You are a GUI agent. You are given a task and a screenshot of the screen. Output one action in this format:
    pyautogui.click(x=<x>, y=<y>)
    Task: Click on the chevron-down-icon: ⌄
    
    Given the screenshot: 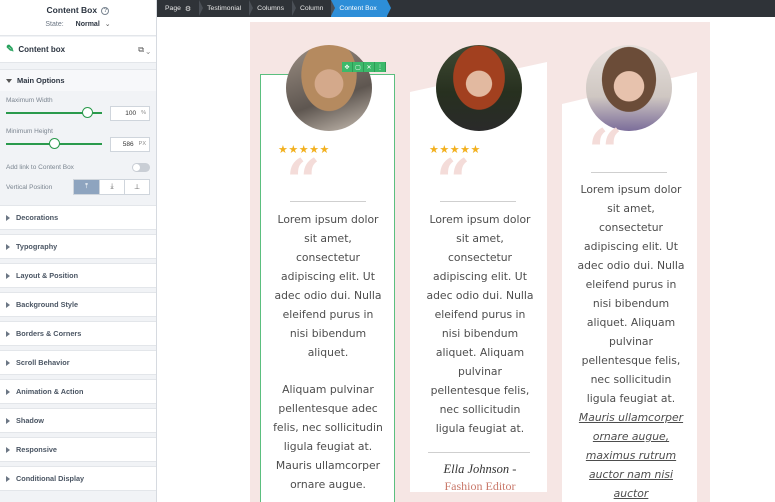 What is the action you would take?
    pyautogui.click(x=108, y=24)
    